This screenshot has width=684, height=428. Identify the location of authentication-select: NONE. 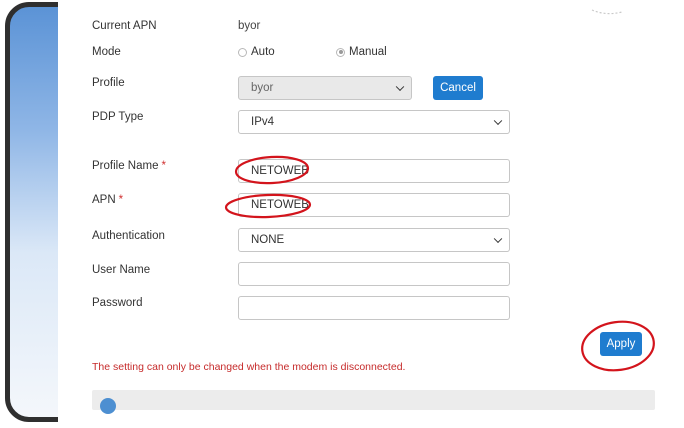
(374, 240).